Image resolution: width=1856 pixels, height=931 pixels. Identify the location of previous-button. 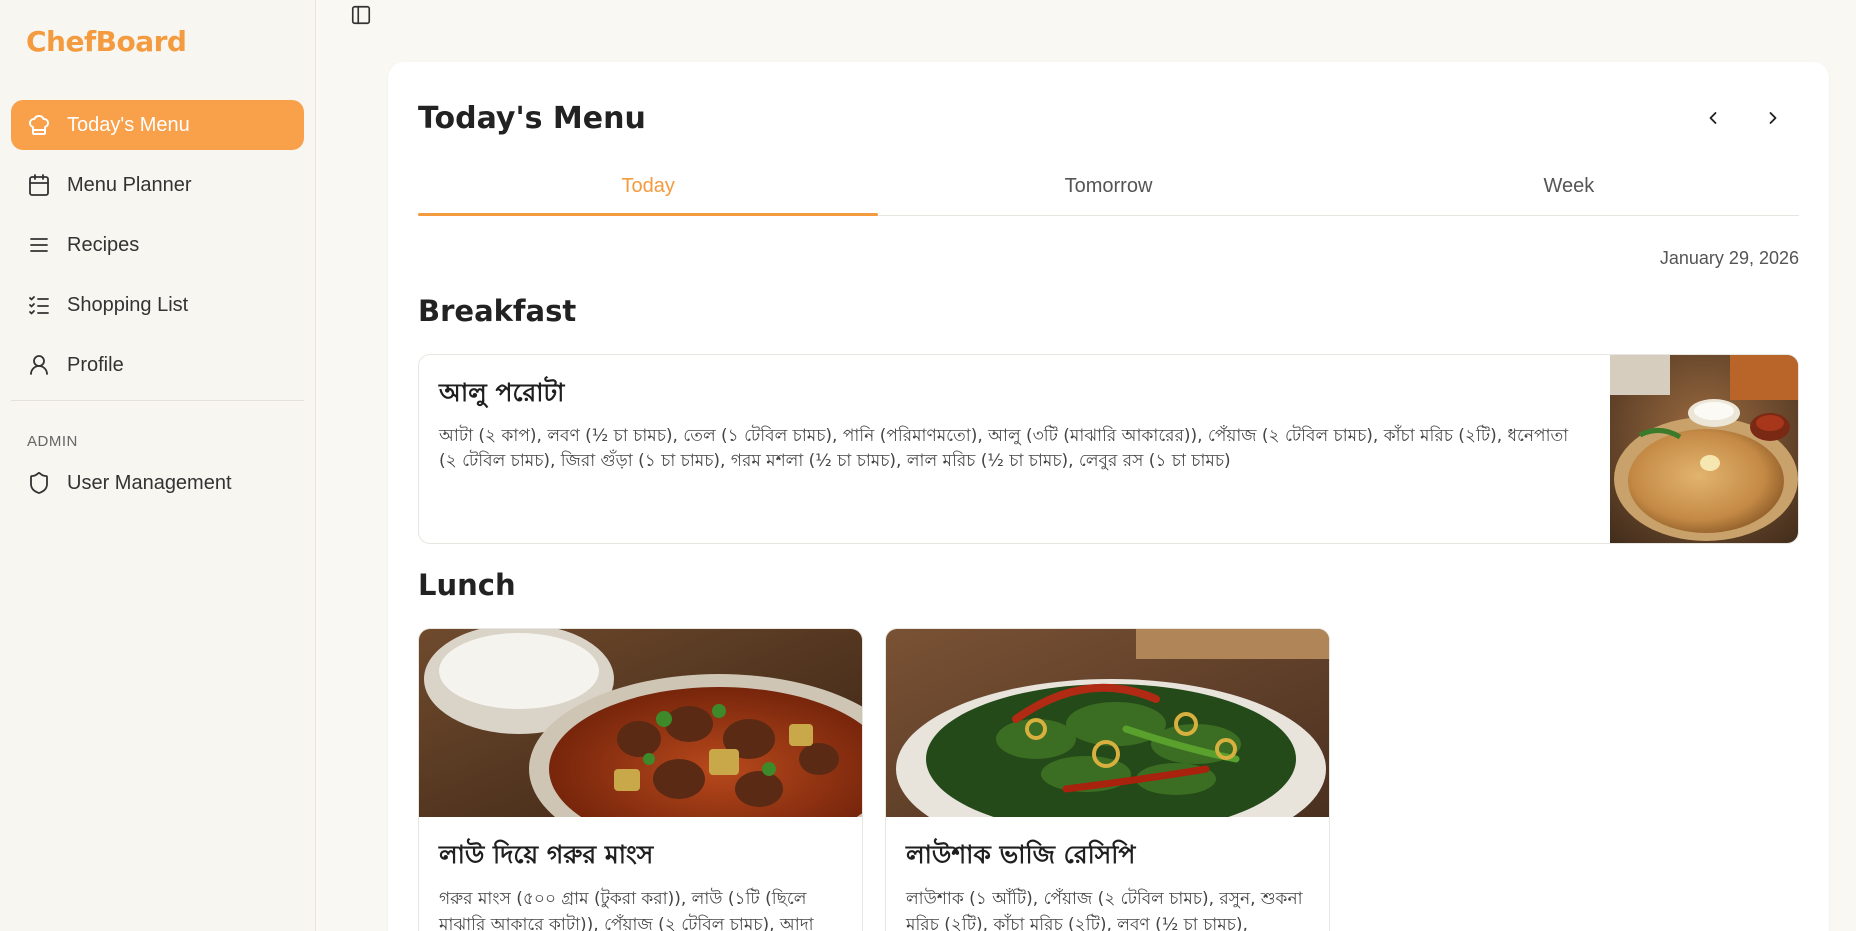
(1713, 118).